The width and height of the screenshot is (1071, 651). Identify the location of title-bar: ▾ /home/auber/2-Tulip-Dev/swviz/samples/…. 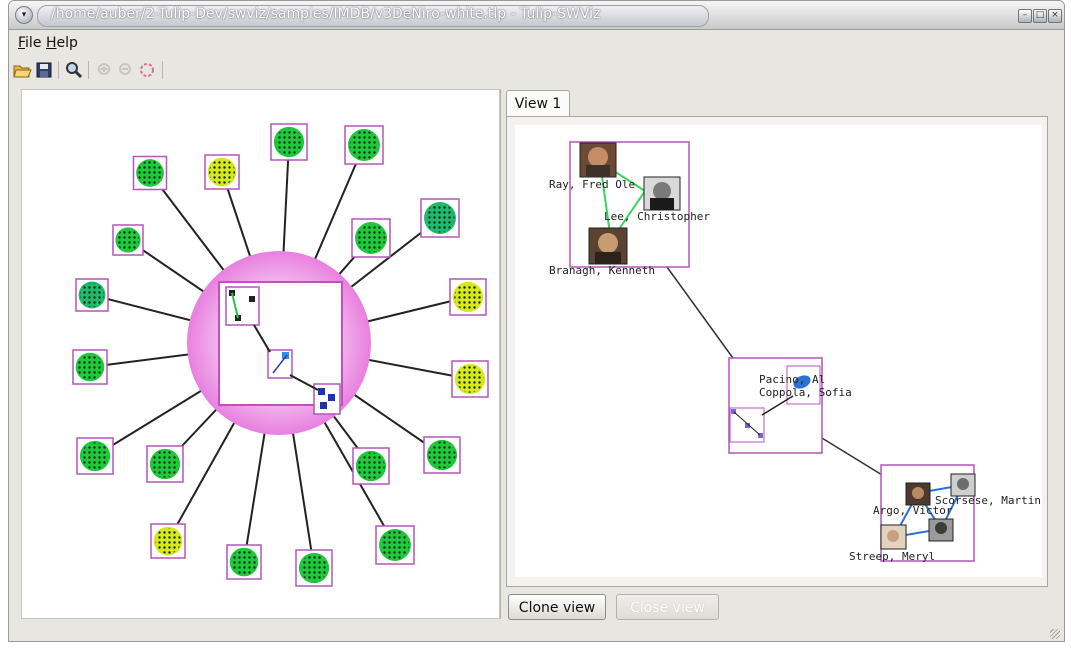
(536, 15).